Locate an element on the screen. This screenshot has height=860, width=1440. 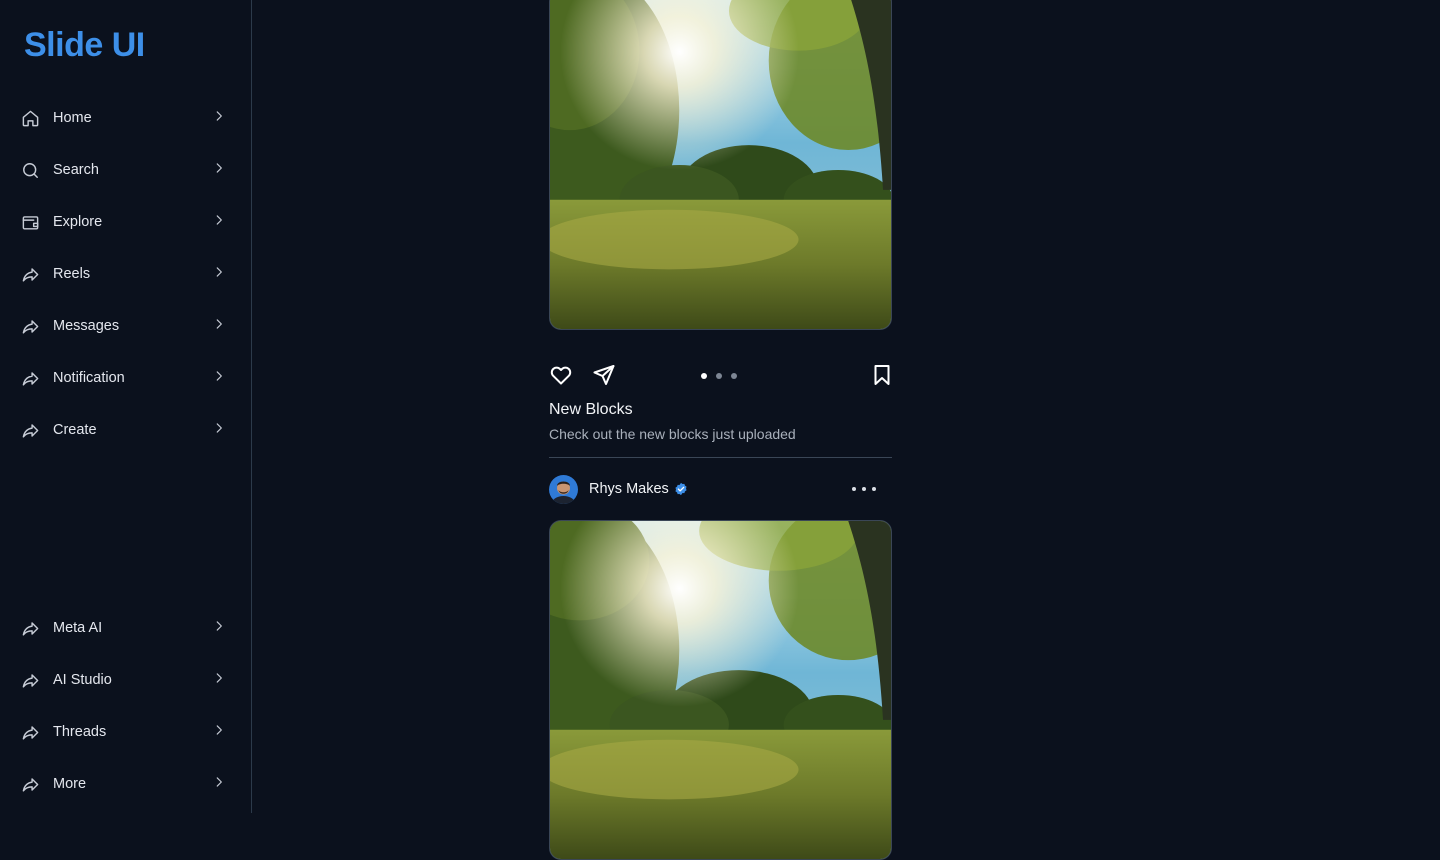
sidebar-item-more: More is located at coordinates (123, 784).